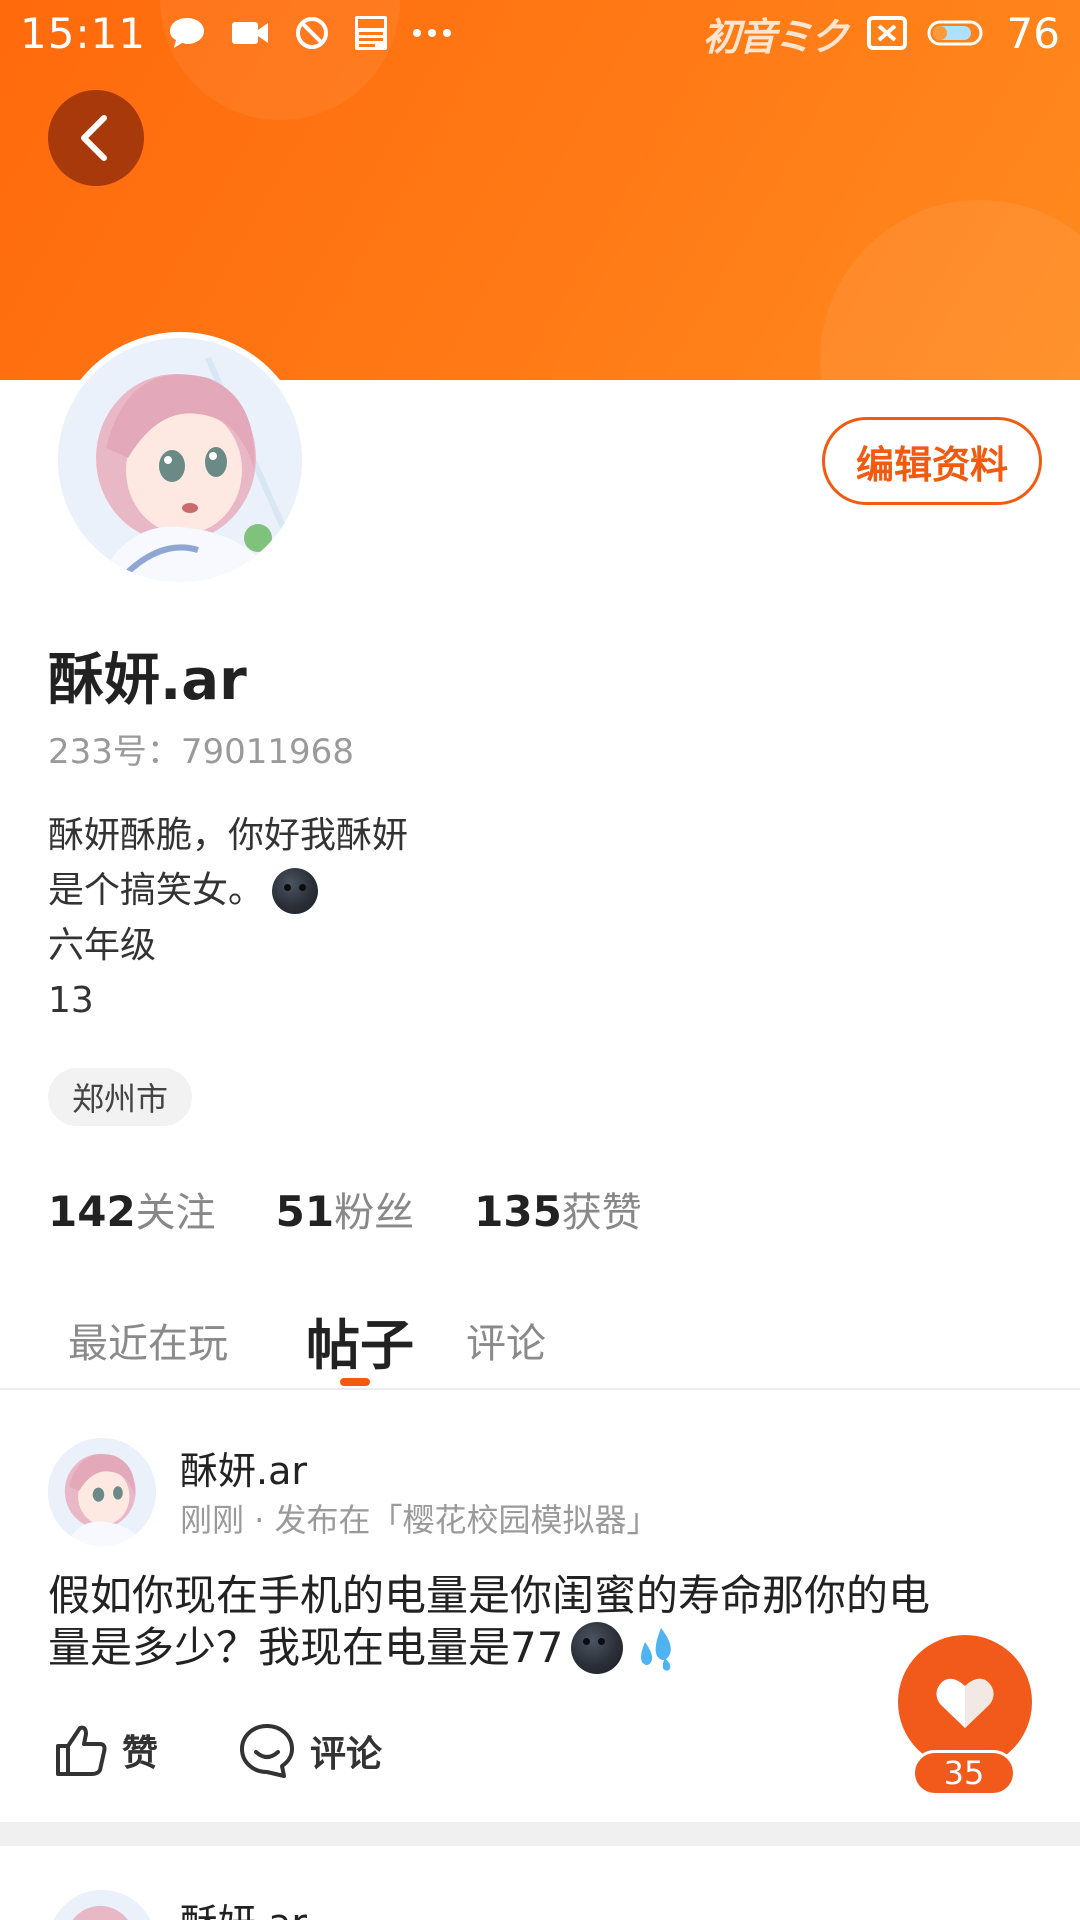 Image resolution: width=1080 pixels, height=1920 pixels. What do you see at coordinates (140, 1753) in the screenshot?
I see `like-label: 赞` at bounding box center [140, 1753].